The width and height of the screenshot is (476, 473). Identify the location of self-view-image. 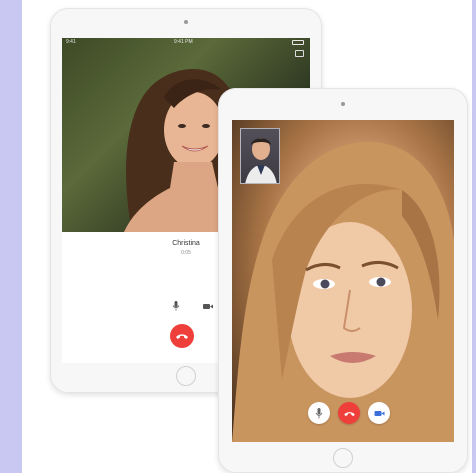
(261, 160).